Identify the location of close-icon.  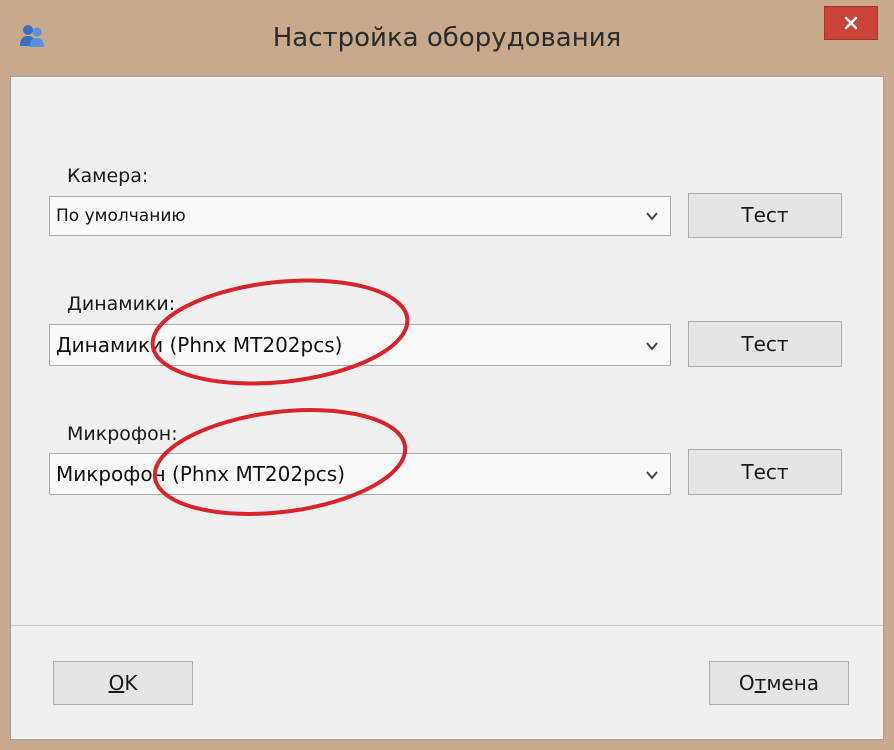
(851, 23).